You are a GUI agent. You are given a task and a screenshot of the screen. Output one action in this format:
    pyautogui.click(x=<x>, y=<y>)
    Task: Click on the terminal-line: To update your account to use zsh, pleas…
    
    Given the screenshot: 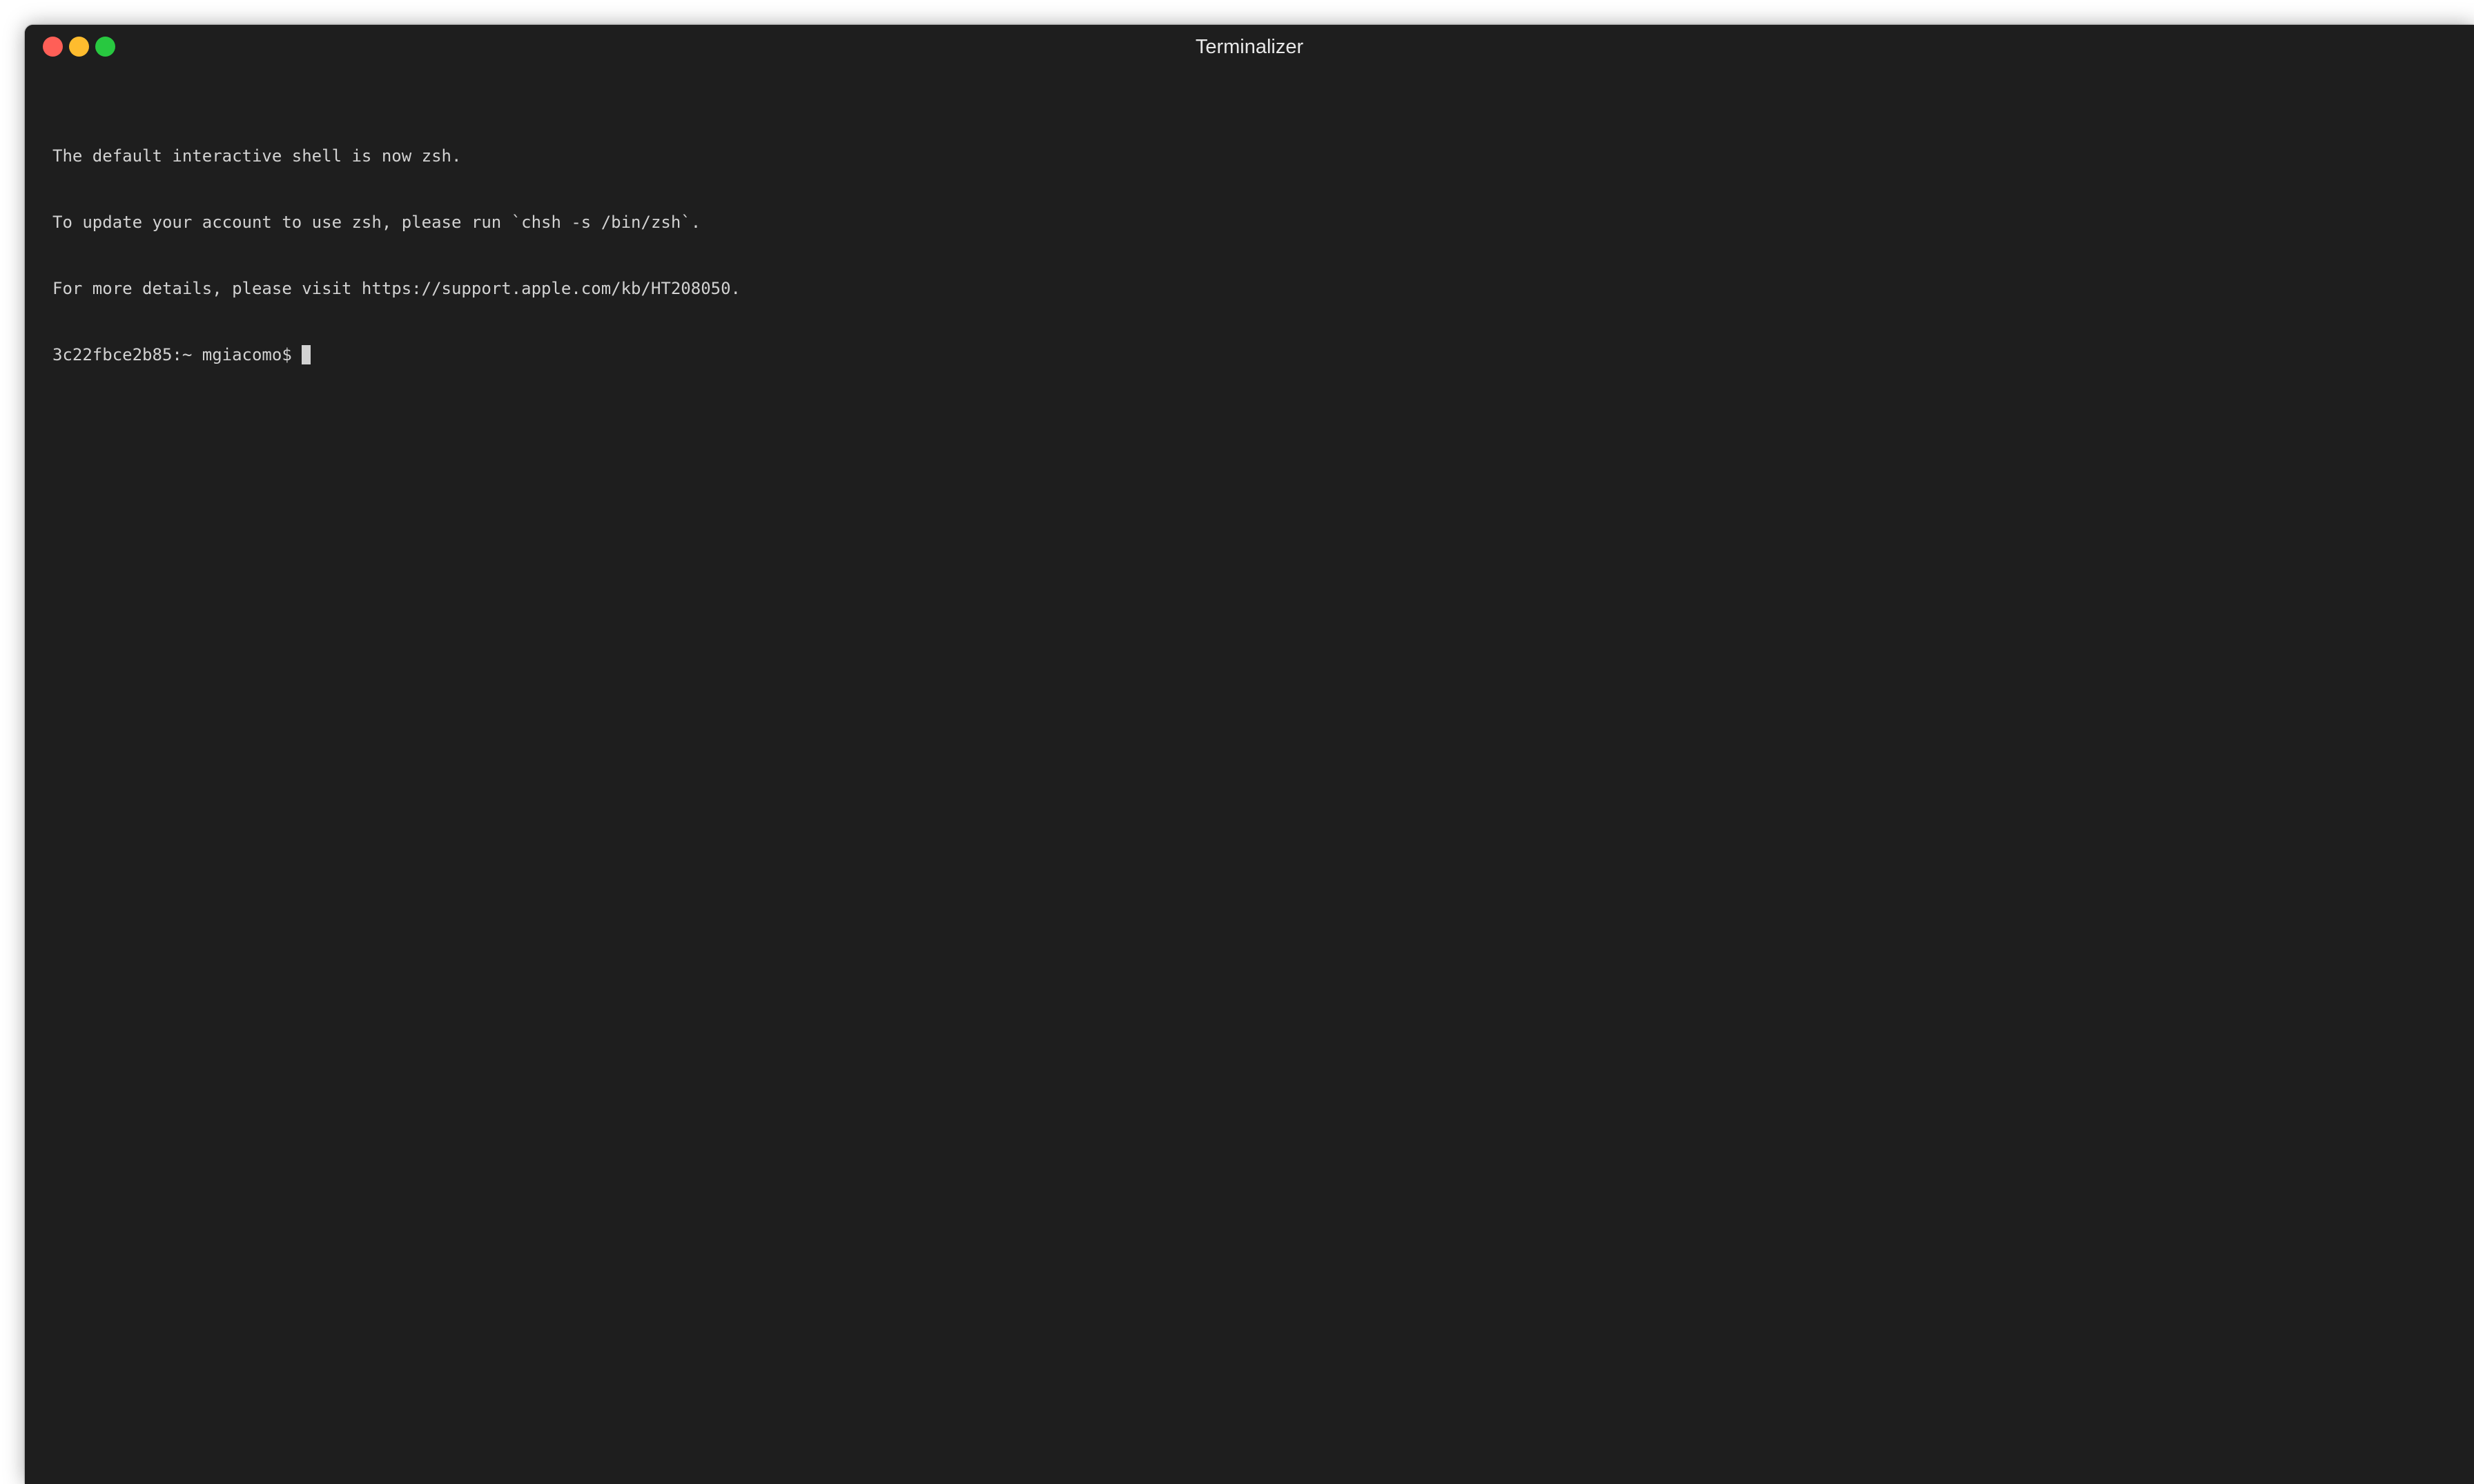 What is the action you would take?
    pyautogui.click(x=376, y=222)
    